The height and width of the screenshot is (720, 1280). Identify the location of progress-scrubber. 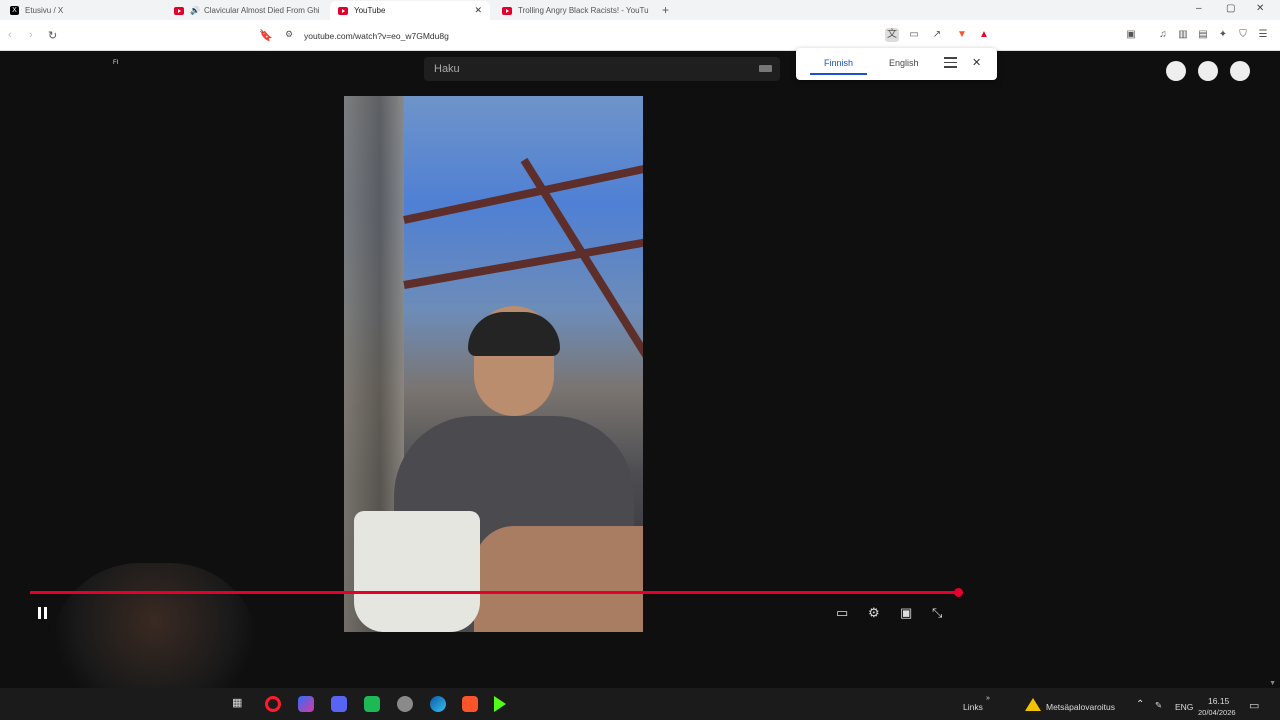
(958, 592).